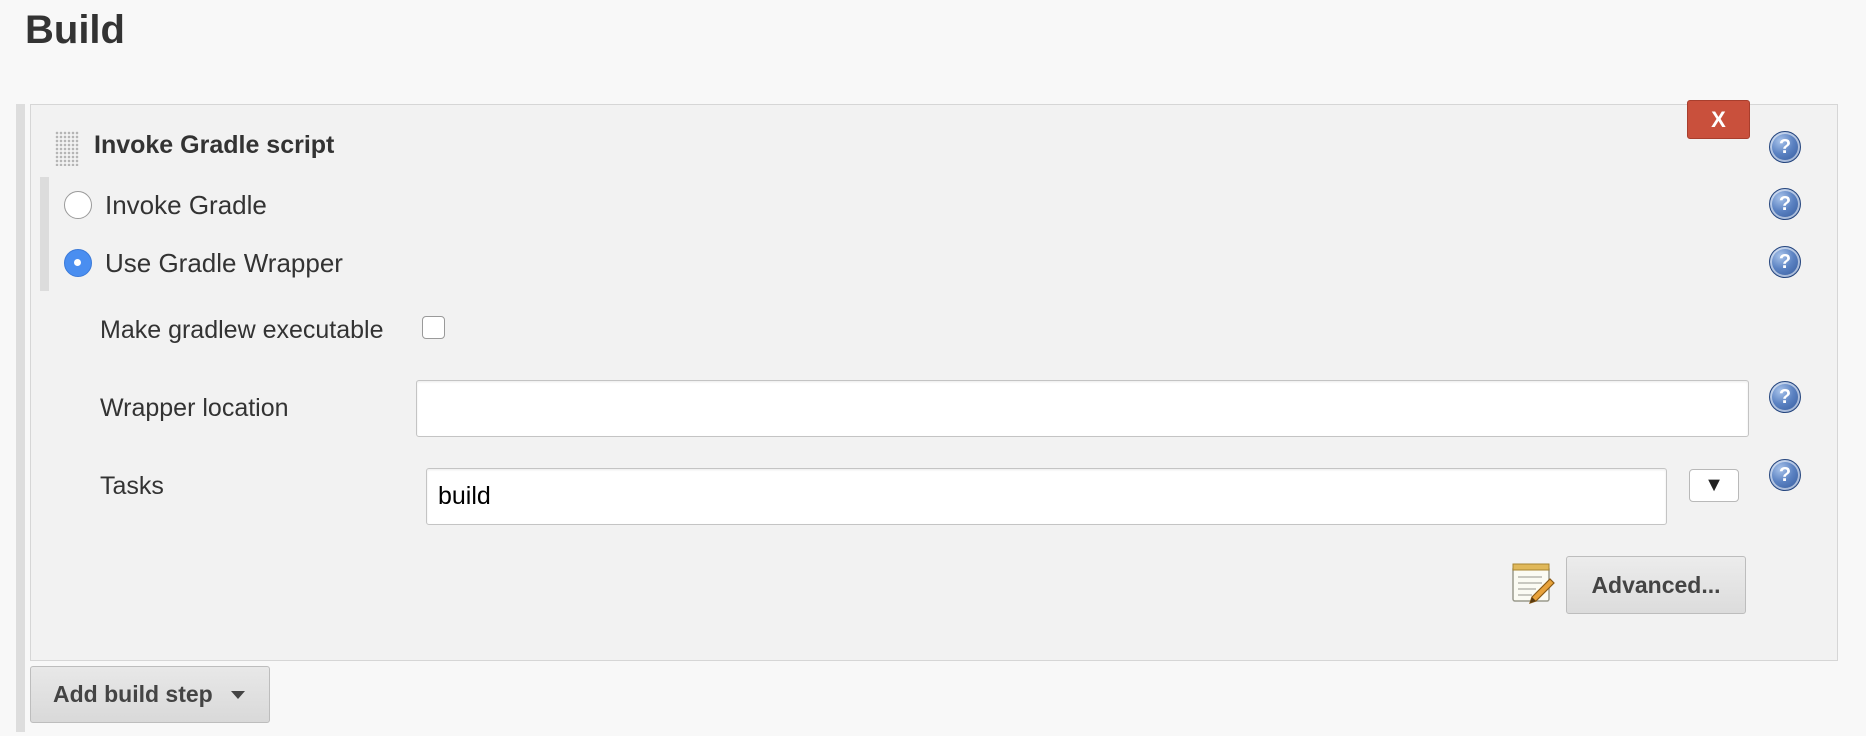  Describe the element at coordinates (186, 205) in the screenshot. I see `invoke-gradle-label: Invoke Gradle` at that location.